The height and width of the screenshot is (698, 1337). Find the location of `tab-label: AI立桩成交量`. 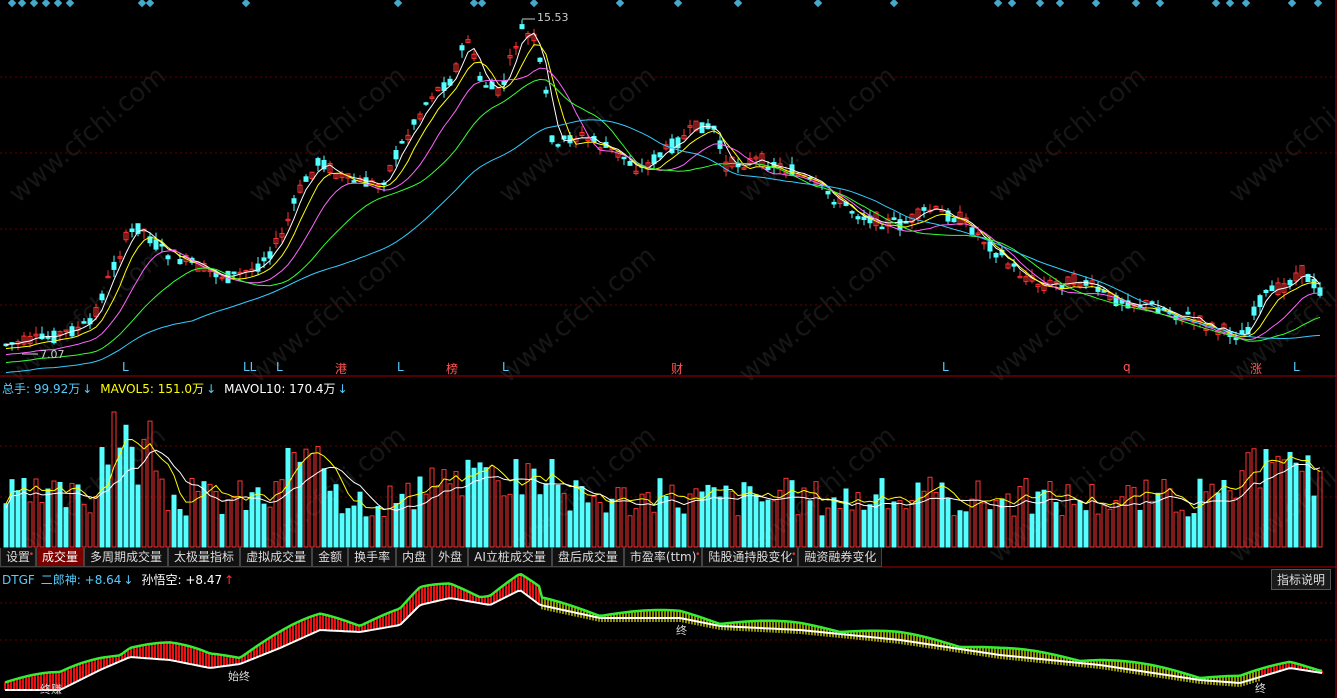

tab-label: AI立桩成交量 is located at coordinates (510, 557).